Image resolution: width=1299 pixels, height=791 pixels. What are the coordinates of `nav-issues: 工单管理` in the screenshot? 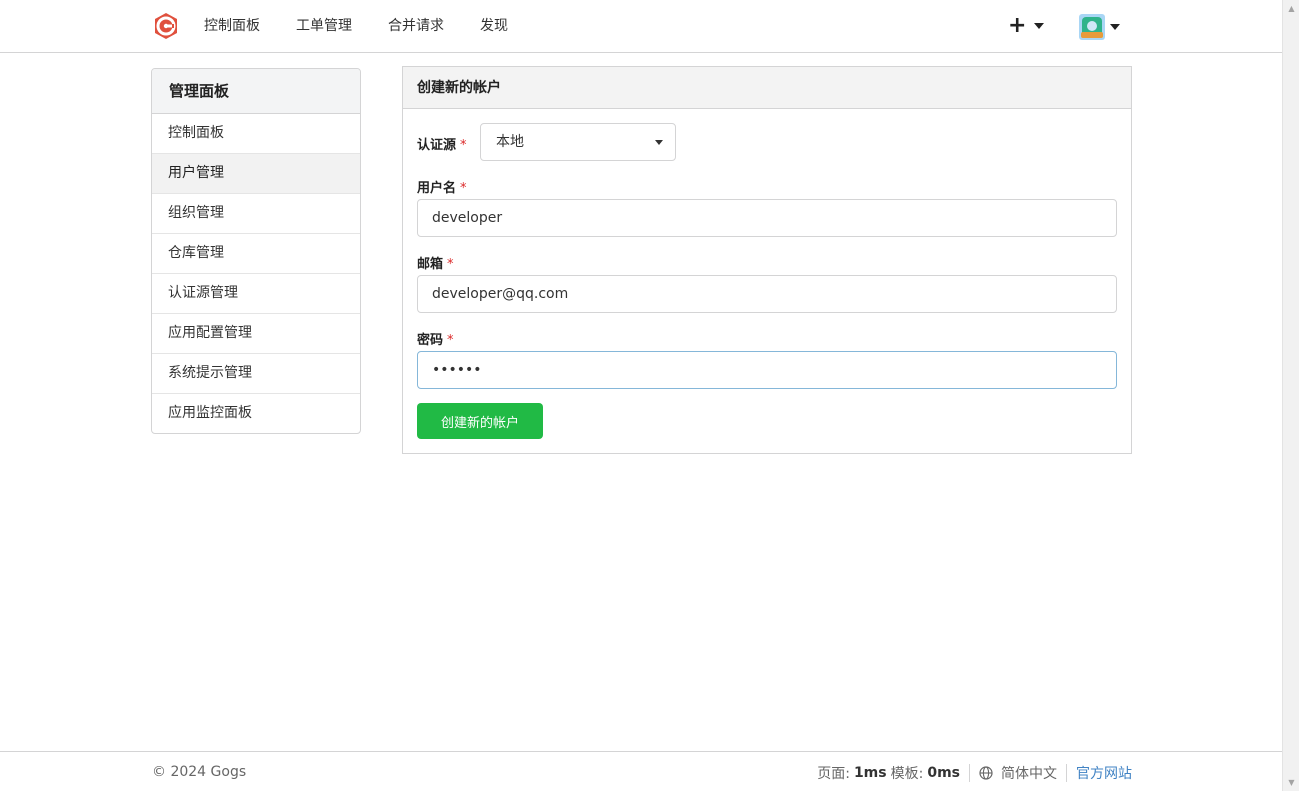 It's located at (324, 26).